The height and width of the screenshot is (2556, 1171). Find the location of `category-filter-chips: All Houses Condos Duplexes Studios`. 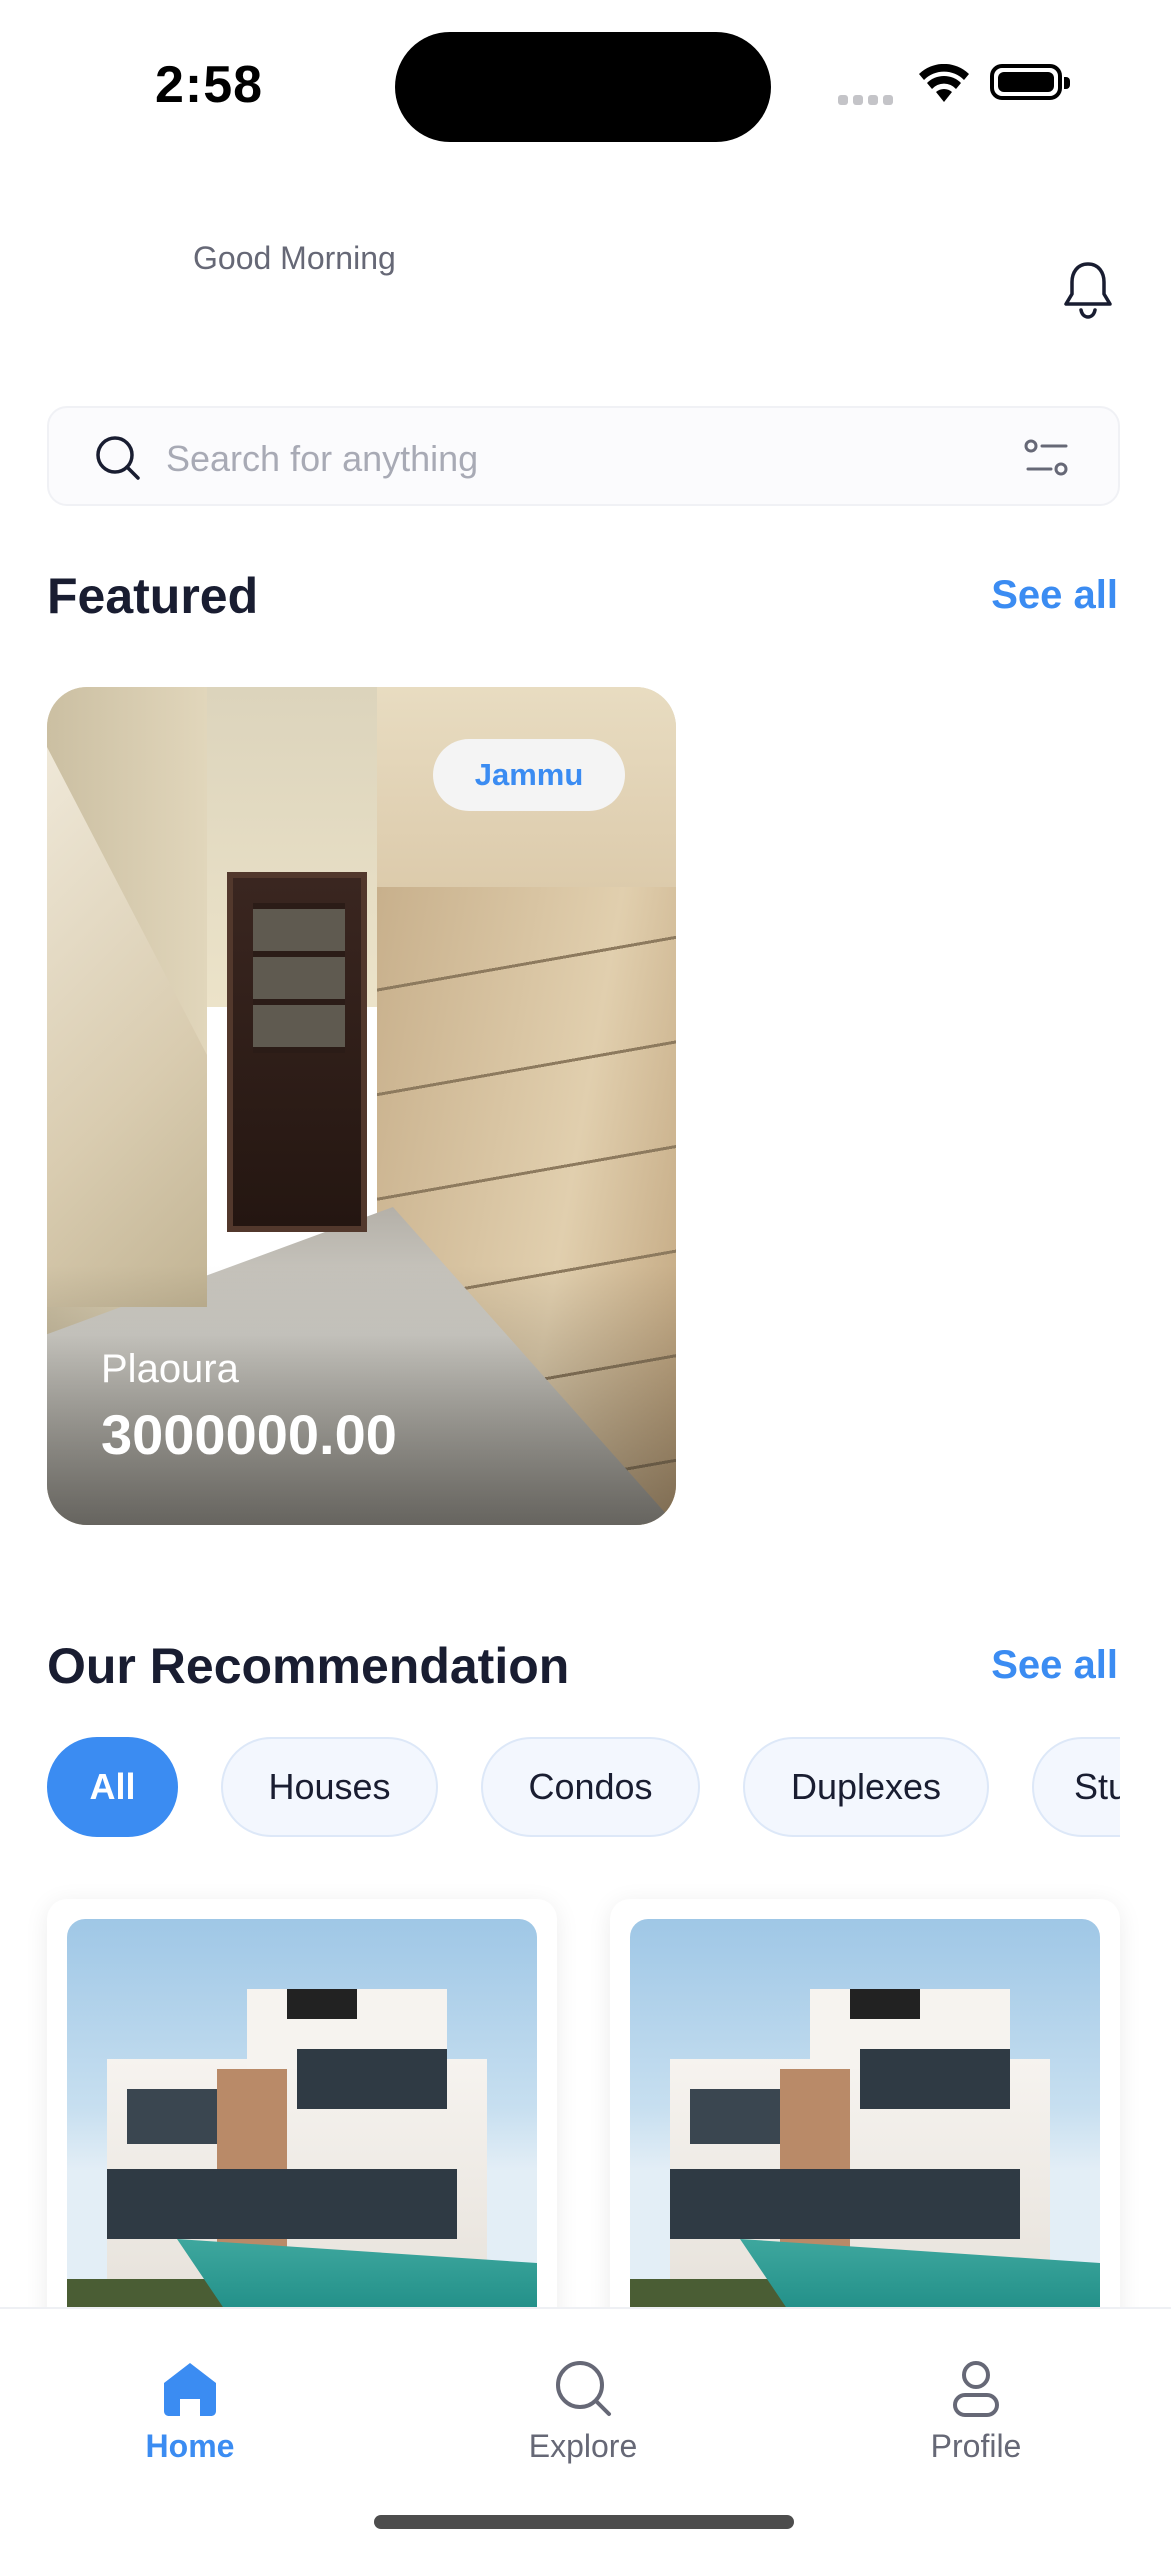

category-filter-chips: All Houses Condos Duplexes Studios is located at coordinates (583, 1787).